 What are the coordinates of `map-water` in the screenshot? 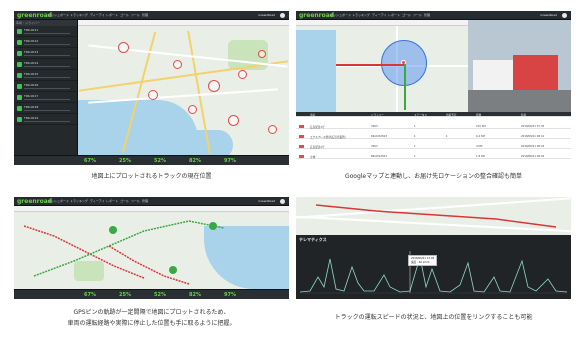 It's located at (316, 71).